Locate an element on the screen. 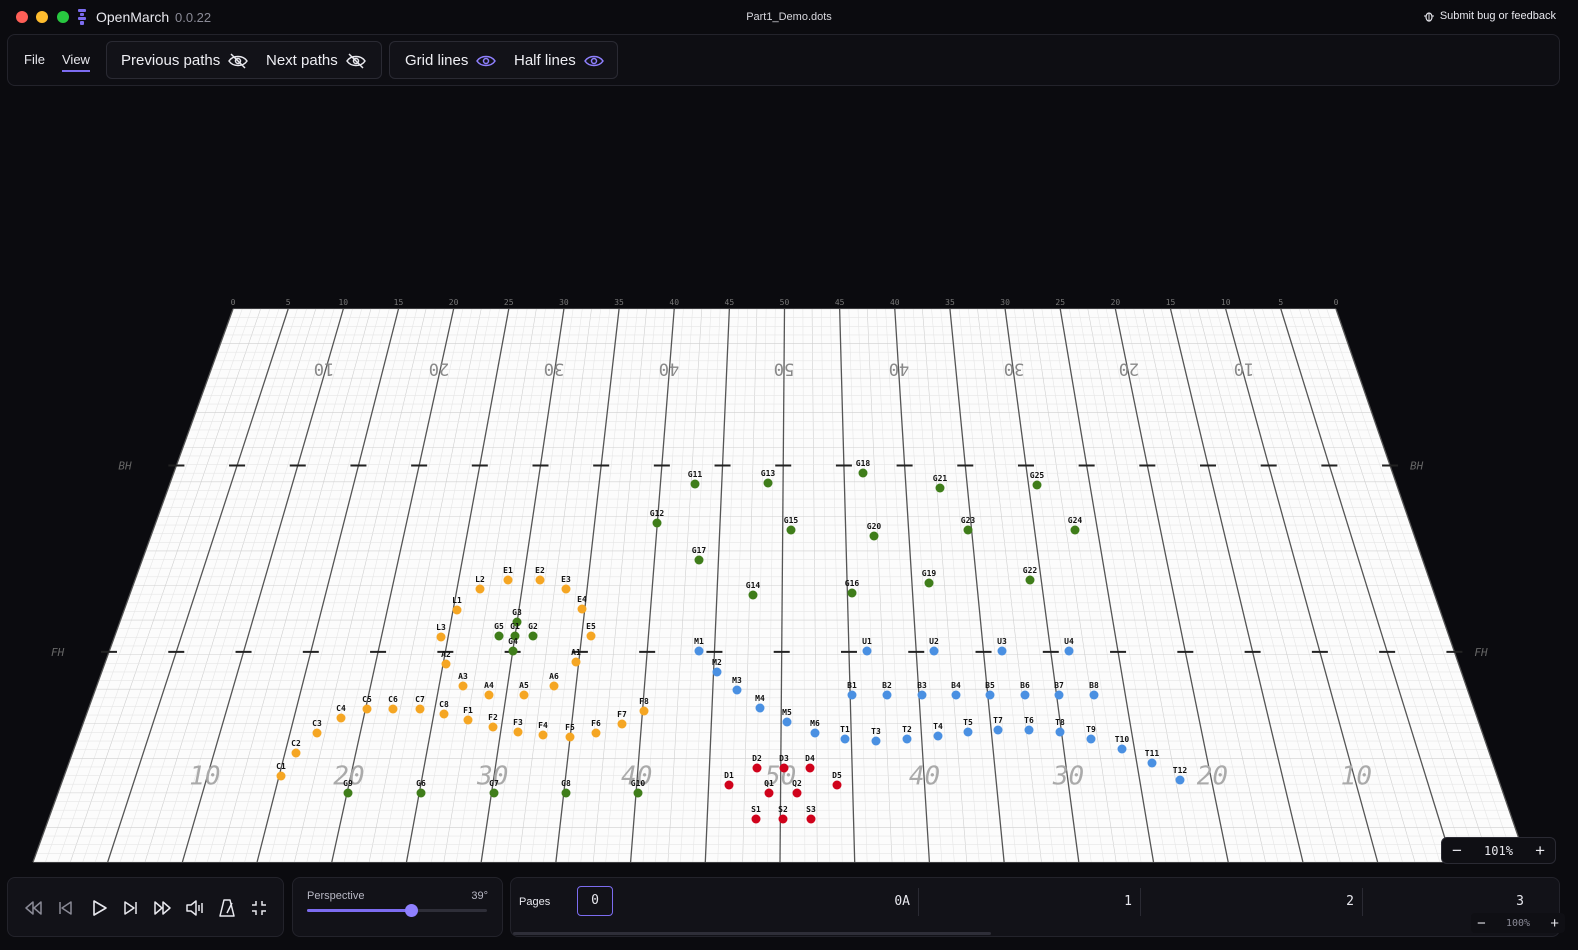  feedback-label: Submit bug or feedback is located at coordinates (1497, 16).